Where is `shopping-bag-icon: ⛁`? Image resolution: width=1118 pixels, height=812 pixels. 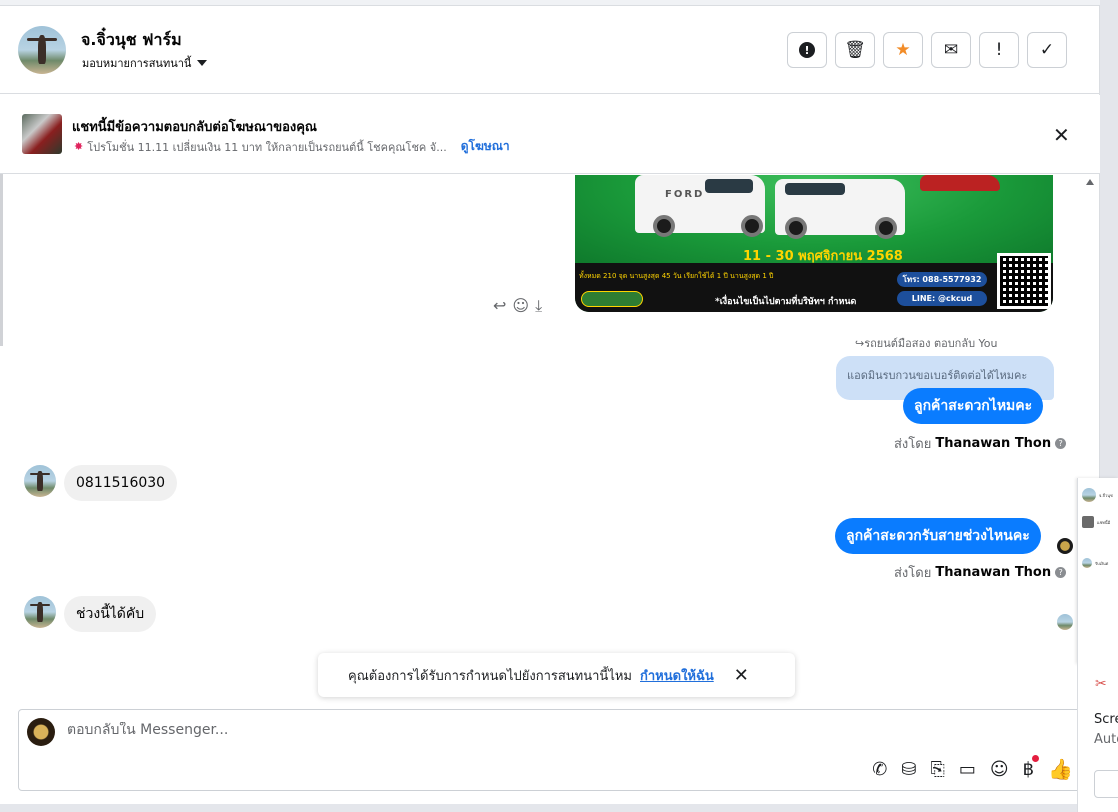
shopping-bag-icon: ⛁ is located at coordinates (908, 769).